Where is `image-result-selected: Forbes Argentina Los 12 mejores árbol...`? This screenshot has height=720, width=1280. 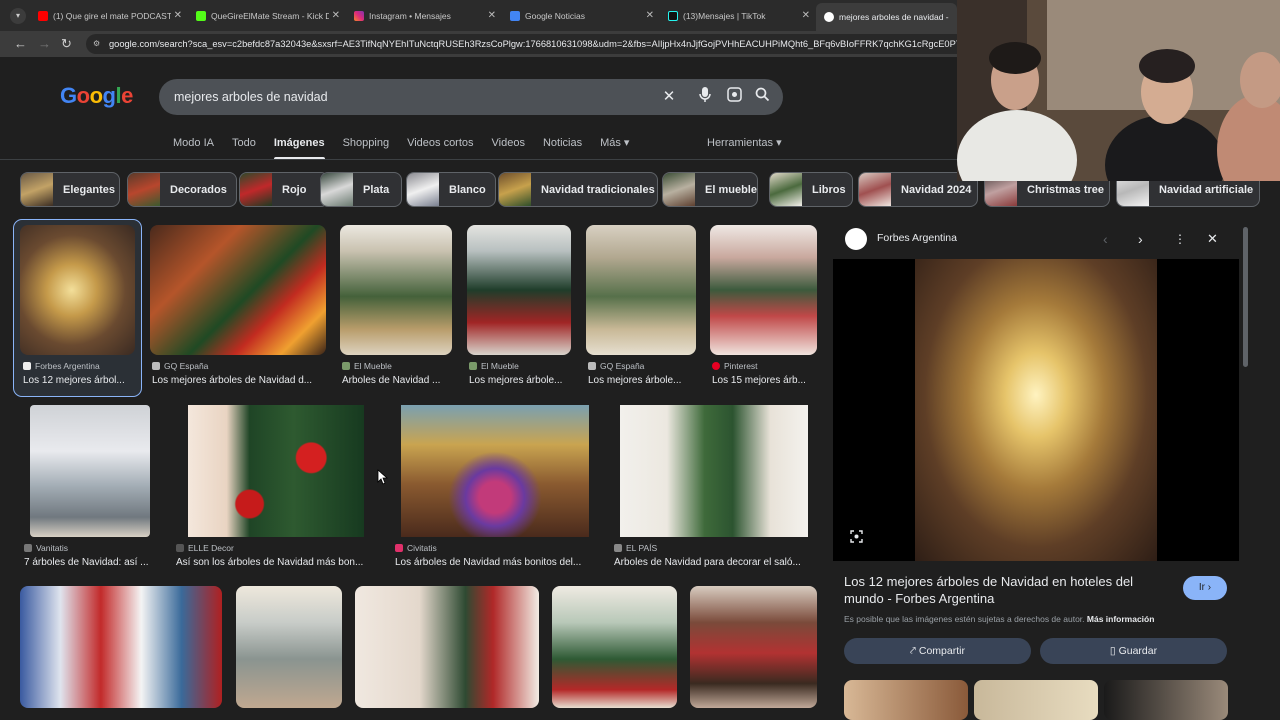 image-result-selected: Forbes Argentina Los 12 mejores árbol... is located at coordinates (77, 308).